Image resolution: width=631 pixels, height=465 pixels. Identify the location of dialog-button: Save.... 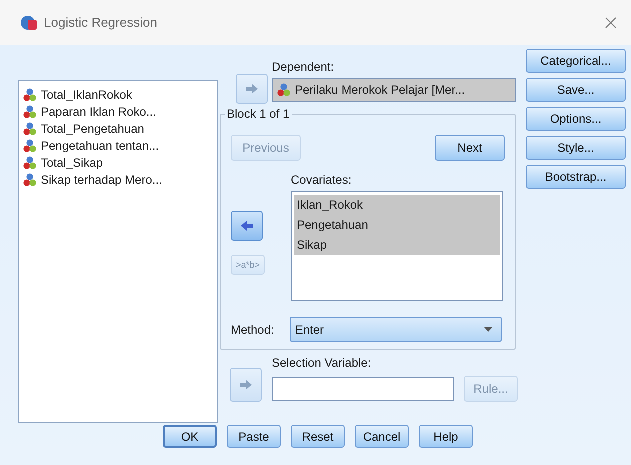
(576, 90).